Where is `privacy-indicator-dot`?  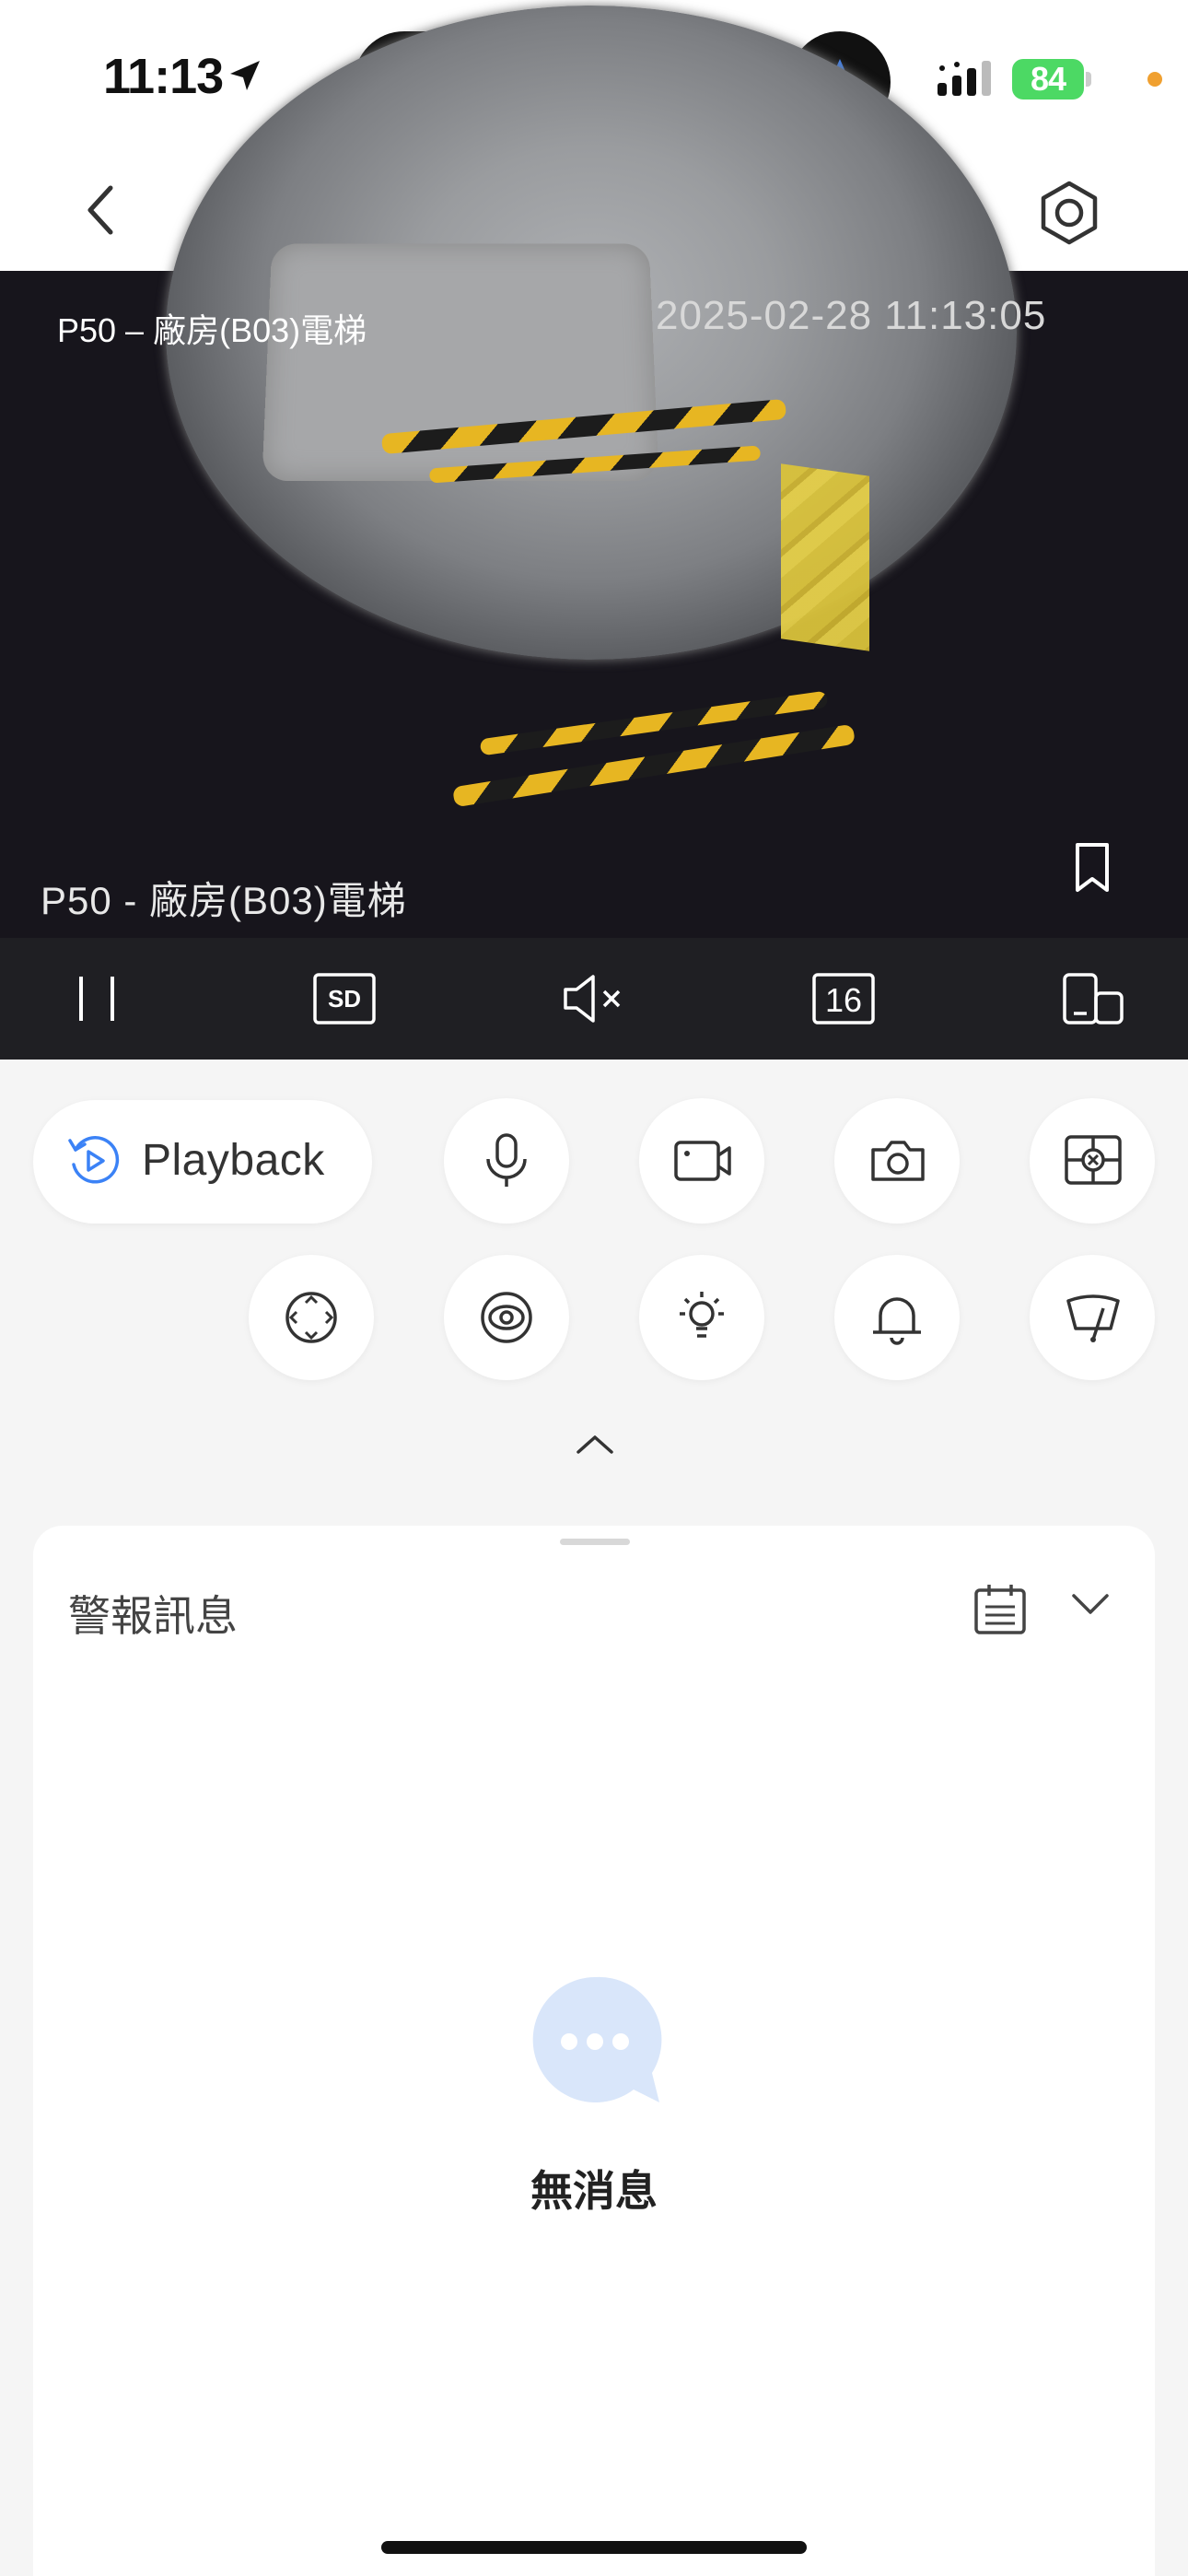
privacy-indicator-dot is located at coordinates (1154, 79).